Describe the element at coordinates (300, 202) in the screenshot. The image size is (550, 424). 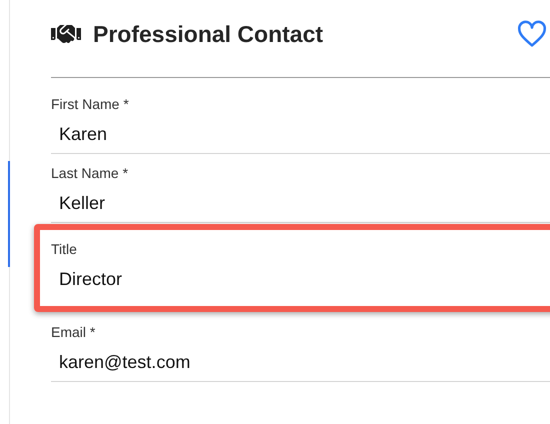
I see `text-field: Keller` at that location.